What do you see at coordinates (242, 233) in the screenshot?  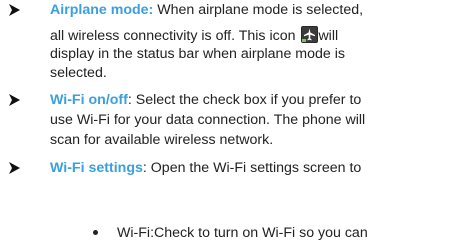 I see `sub-bullet-wifi: Wi-Fi:Check to turn on Wi-Fi so you can` at bounding box center [242, 233].